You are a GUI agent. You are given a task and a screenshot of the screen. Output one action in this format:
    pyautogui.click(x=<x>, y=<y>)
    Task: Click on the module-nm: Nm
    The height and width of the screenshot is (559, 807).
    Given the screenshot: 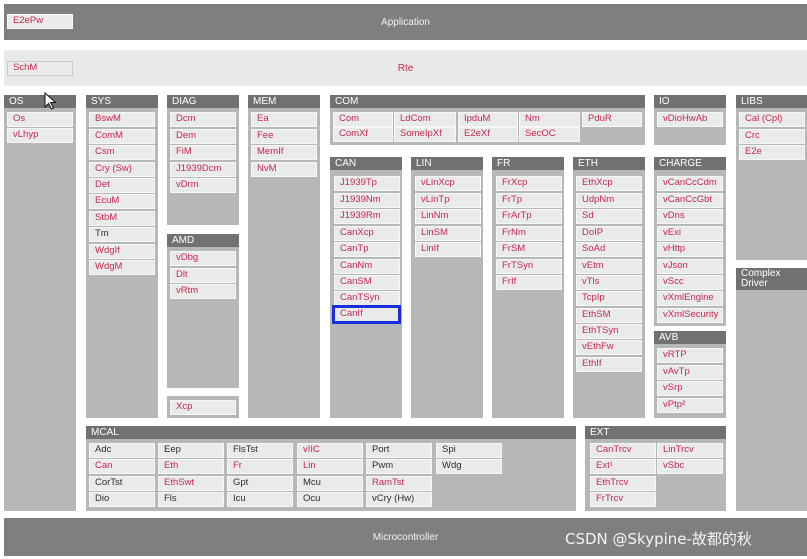 What is the action you would take?
    pyautogui.click(x=549, y=119)
    